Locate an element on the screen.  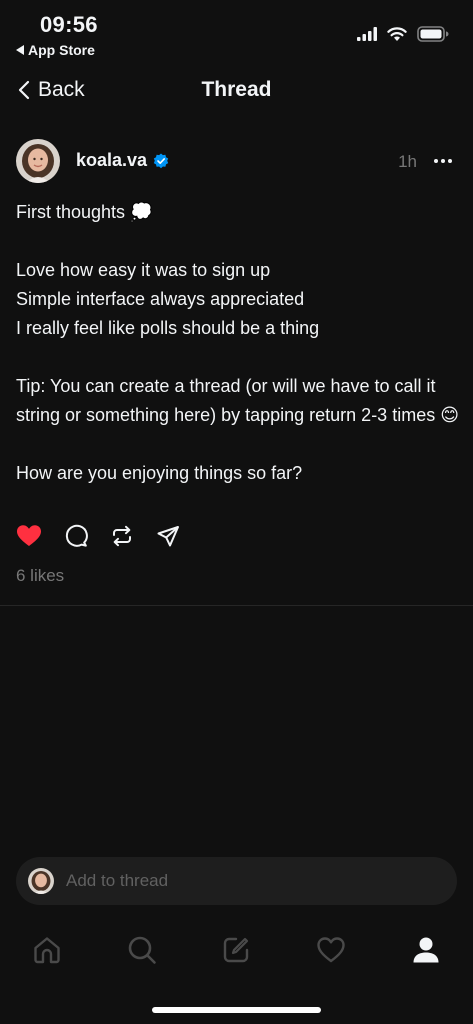
back-app-label: App Store is located at coordinates (61, 50).